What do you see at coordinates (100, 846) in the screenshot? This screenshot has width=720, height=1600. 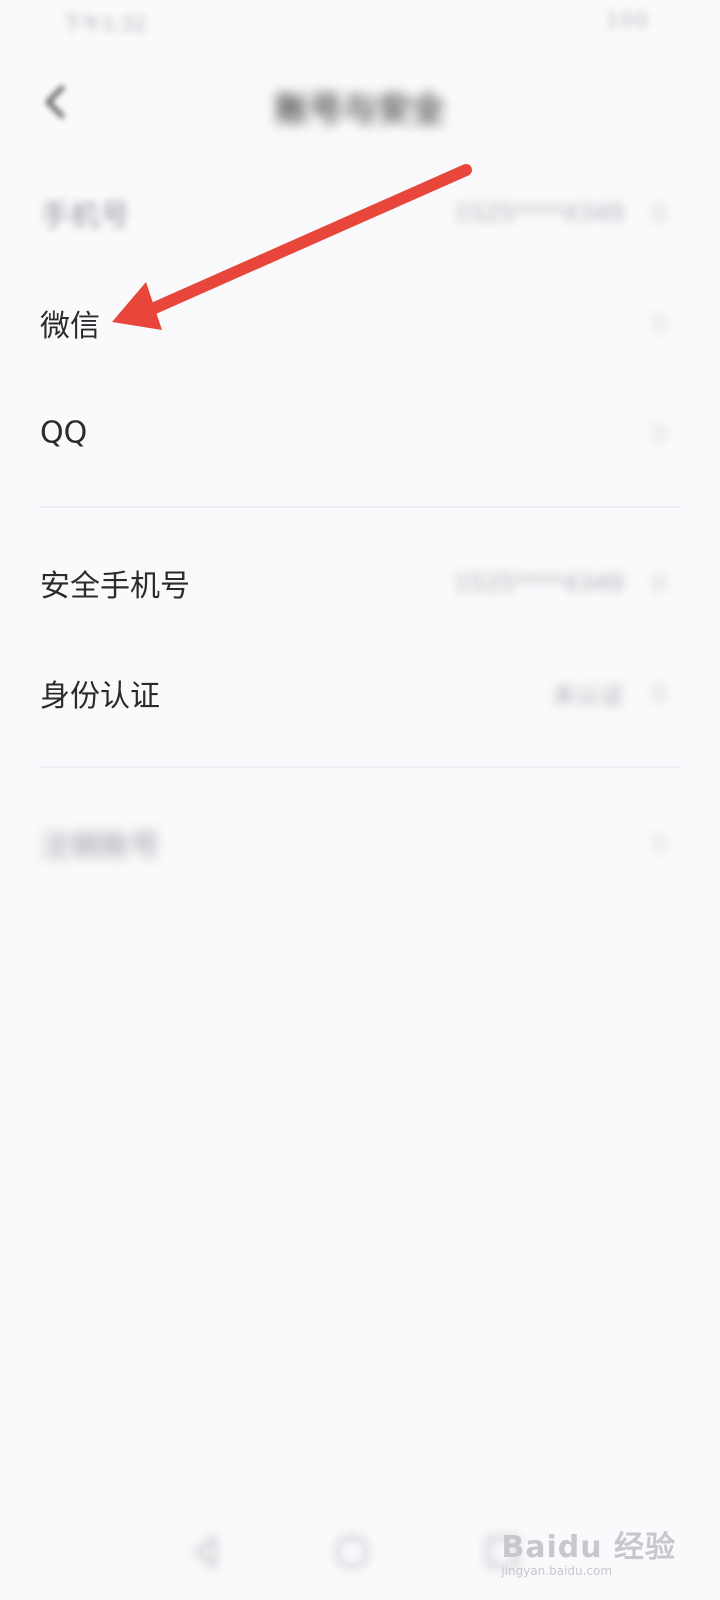 I see `row-label-delete-account: 注销账号` at bounding box center [100, 846].